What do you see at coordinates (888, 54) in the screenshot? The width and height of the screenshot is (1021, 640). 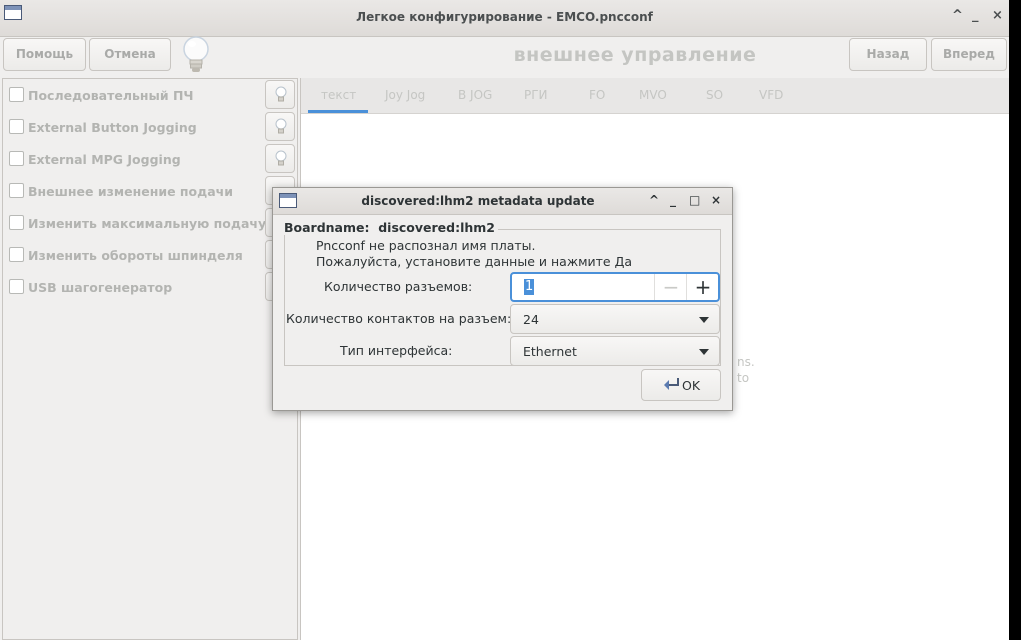 I see `back-button: Назад` at bounding box center [888, 54].